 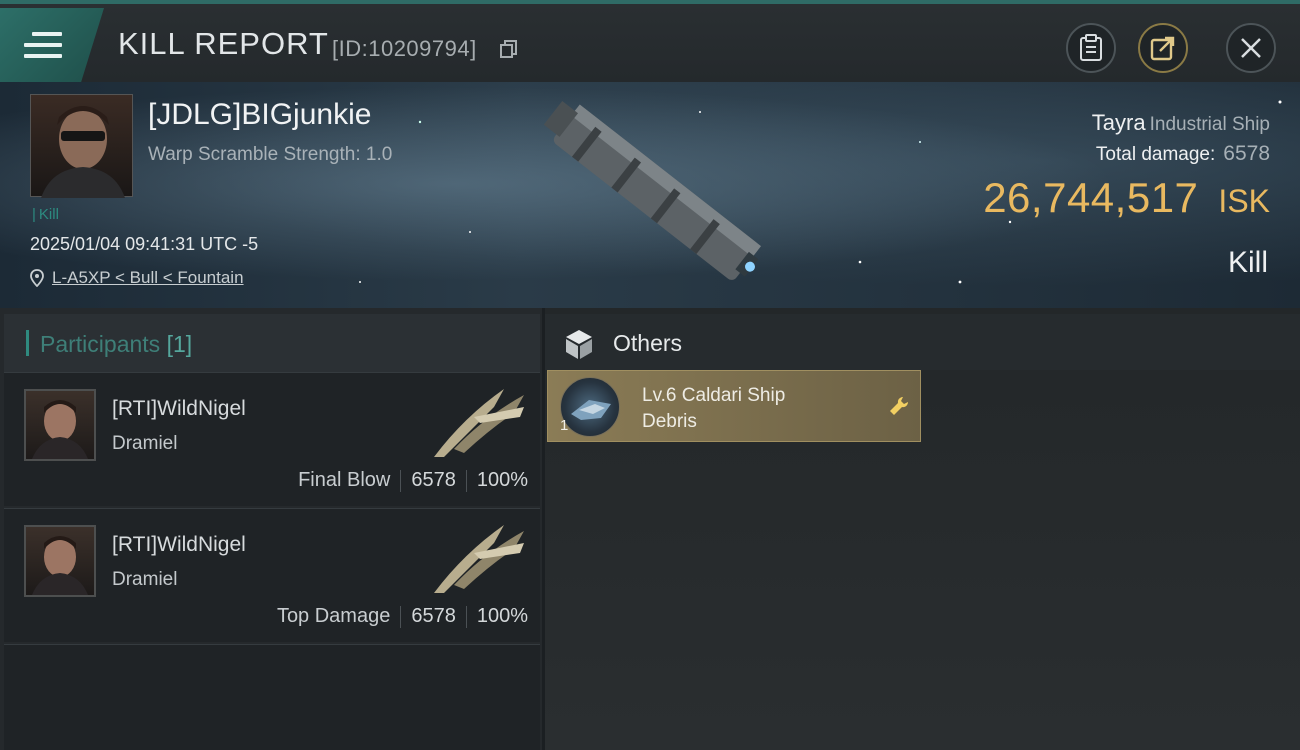 I want to click on participants-header: Participants [1], so click(x=272, y=343).